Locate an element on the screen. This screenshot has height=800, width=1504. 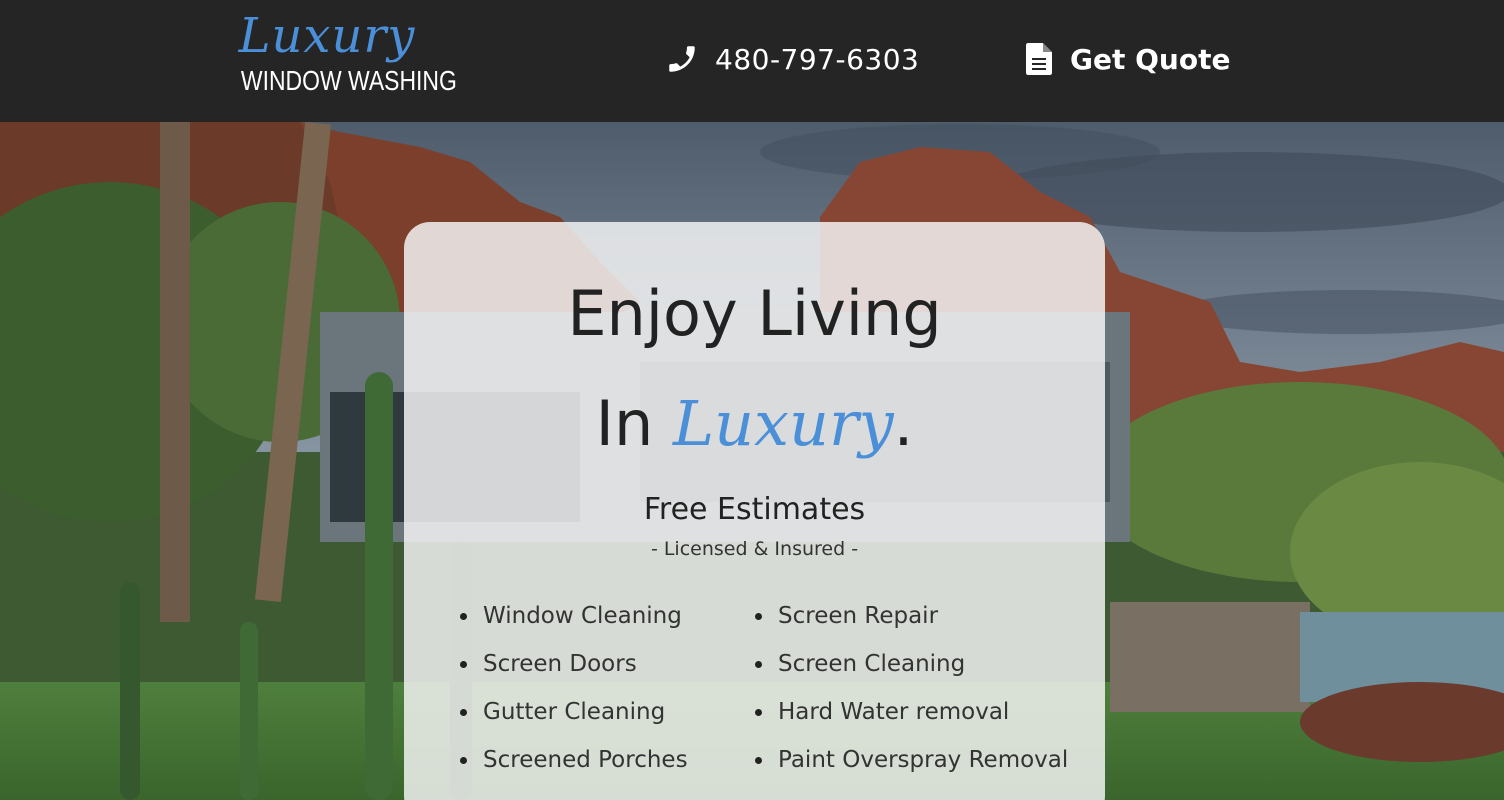
site-logo: Luxury WINDOW WASHING is located at coordinates (339, 61).